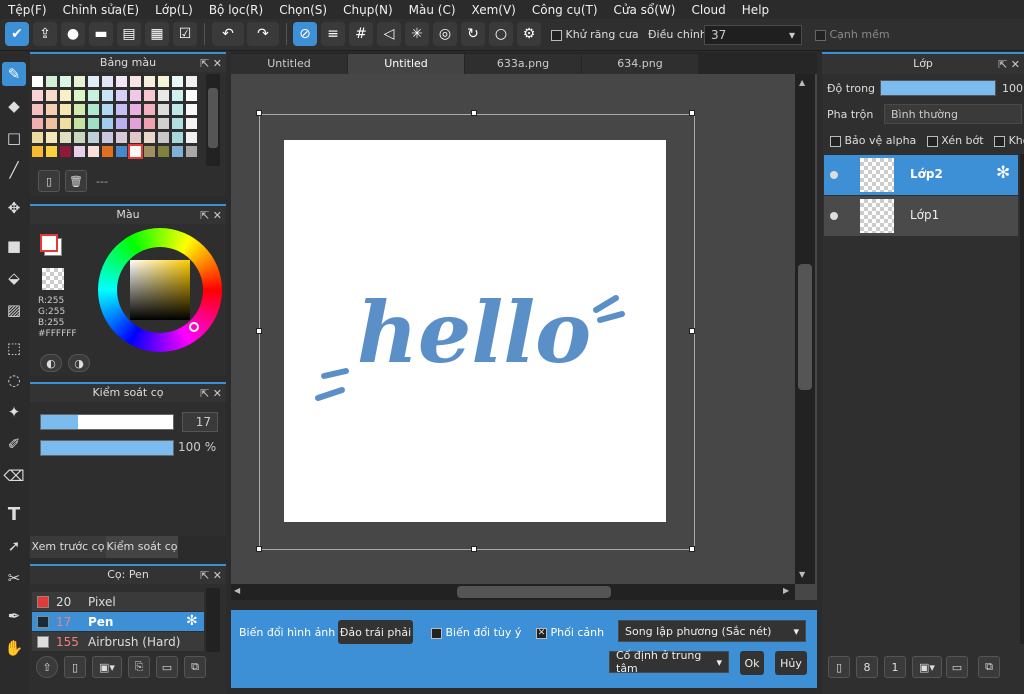  What do you see at coordinates (237, 590) in the screenshot?
I see `scroll-left-icon: ◀` at bounding box center [237, 590].